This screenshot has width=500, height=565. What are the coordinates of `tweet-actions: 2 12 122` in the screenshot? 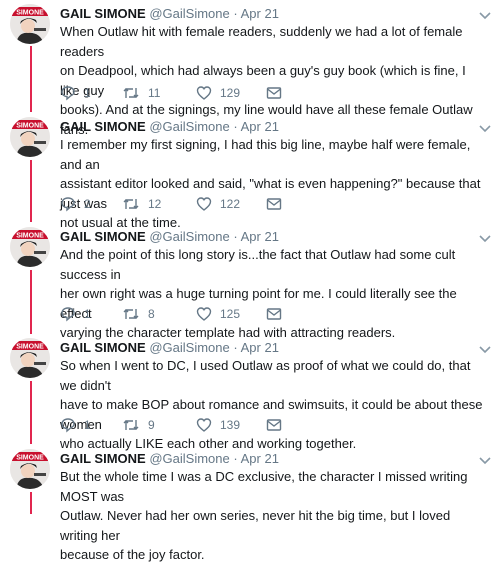 It's located at (210, 204).